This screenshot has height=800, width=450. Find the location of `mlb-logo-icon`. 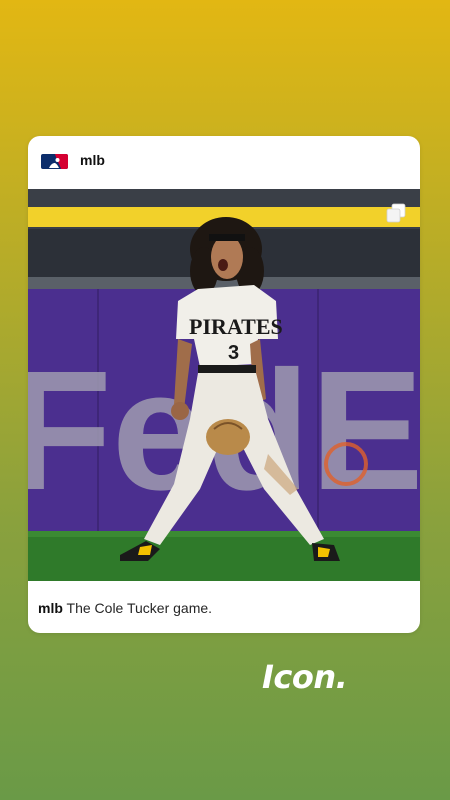

mlb-logo-icon is located at coordinates (54, 161).